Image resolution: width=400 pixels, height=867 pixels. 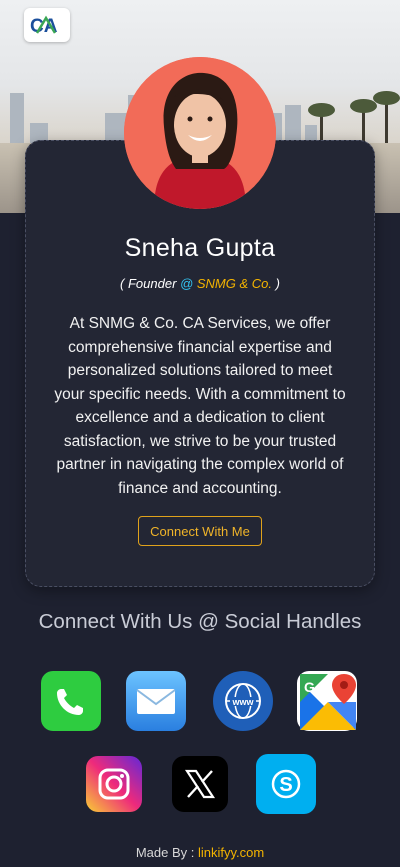 I want to click on brand-logo: CA, so click(x=47, y=25).